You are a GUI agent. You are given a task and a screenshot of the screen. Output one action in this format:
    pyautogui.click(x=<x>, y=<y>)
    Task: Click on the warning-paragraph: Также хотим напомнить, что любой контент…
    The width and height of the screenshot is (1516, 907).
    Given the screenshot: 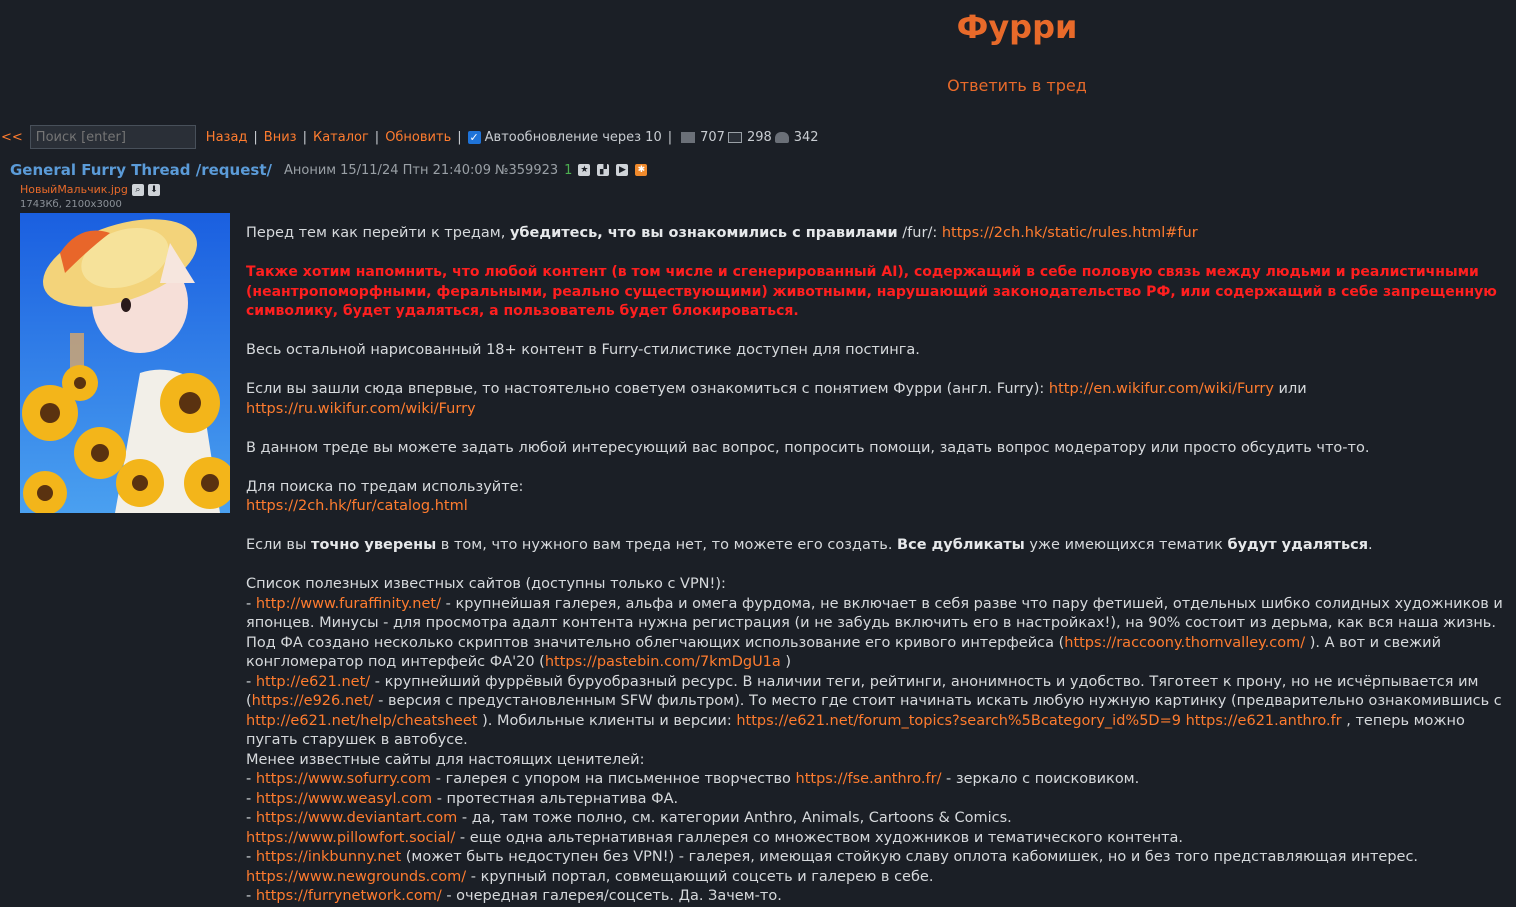 What is the action you would take?
    pyautogui.click(x=871, y=291)
    